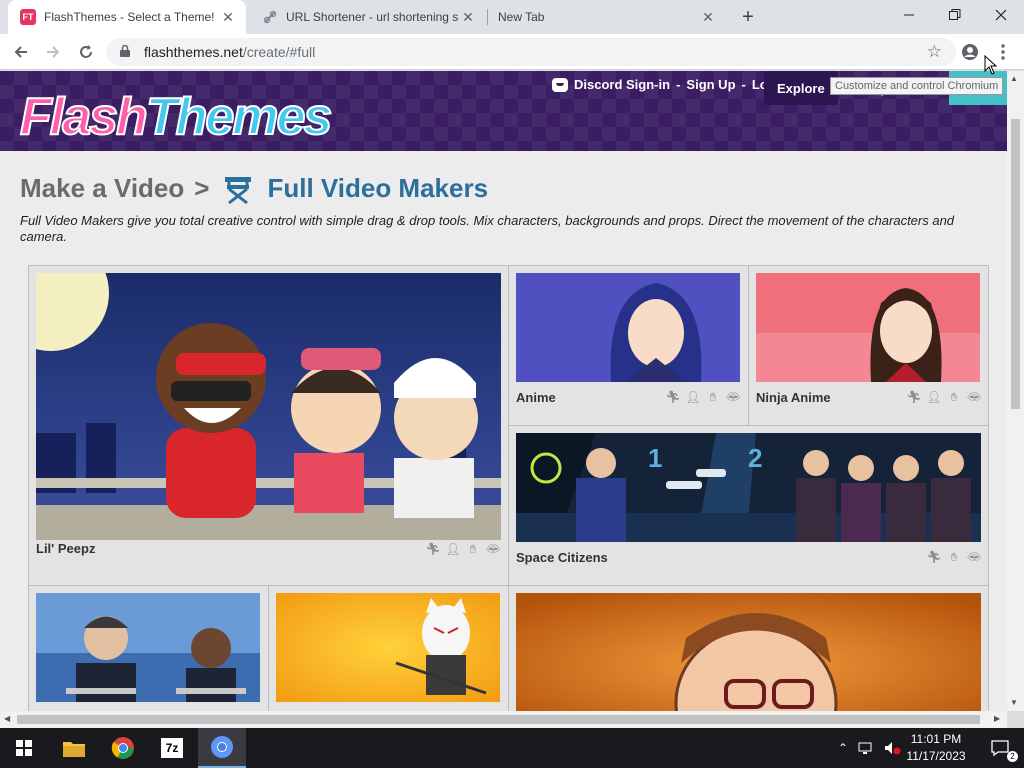 This screenshot has width=1024, height=768. Describe the element at coordinates (487, 17) in the screenshot. I see `tab-divider` at that location.